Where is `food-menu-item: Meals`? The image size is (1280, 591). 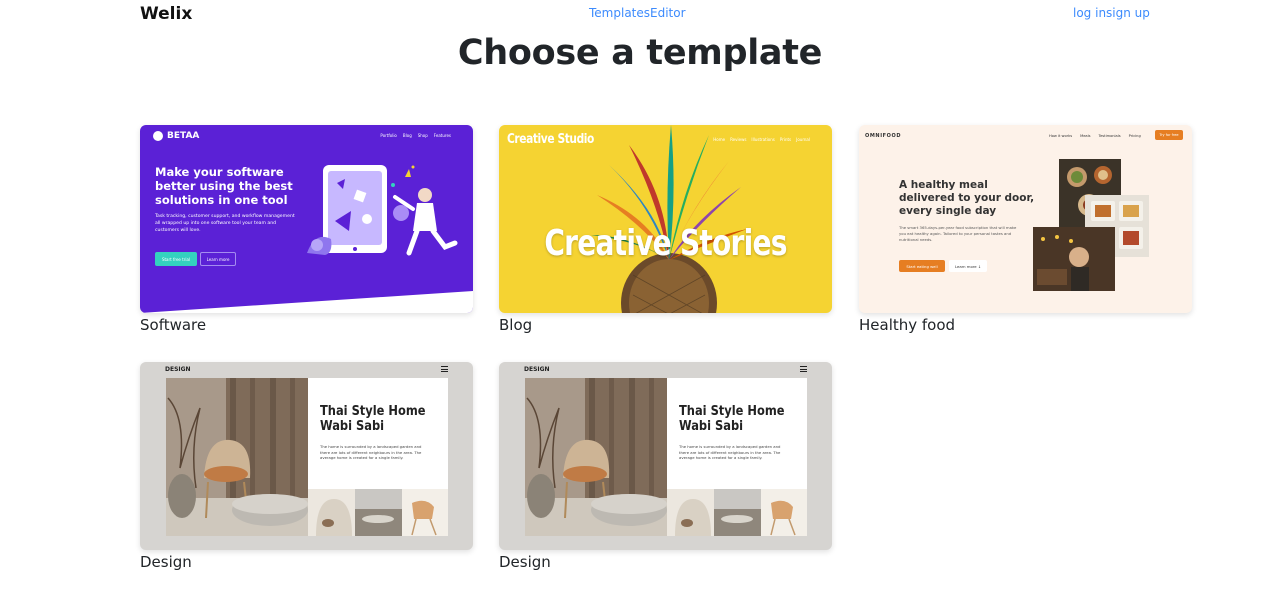 food-menu-item: Meals is located at coordinates (1085, 136).